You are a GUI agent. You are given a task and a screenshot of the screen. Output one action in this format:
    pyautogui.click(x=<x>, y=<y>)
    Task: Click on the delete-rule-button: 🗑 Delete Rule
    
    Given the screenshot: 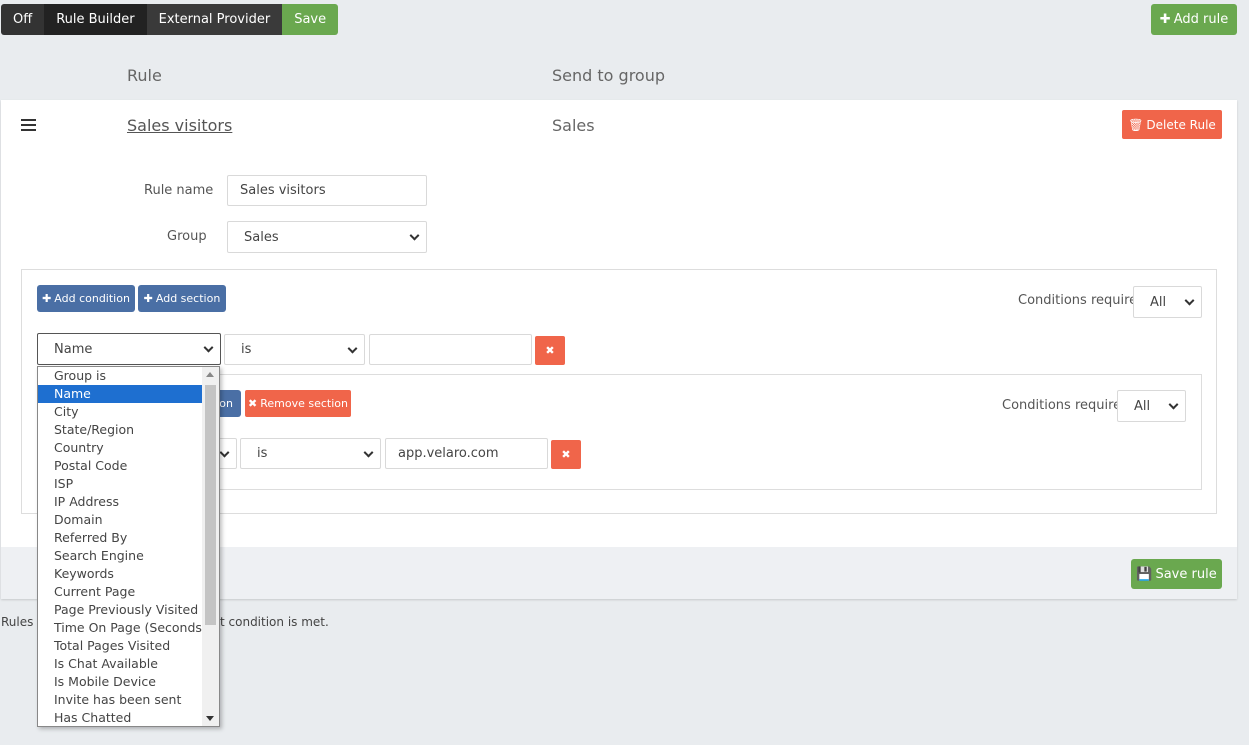 What is the action you would take?
    pyautogui.click(x=1172, y=124)
    